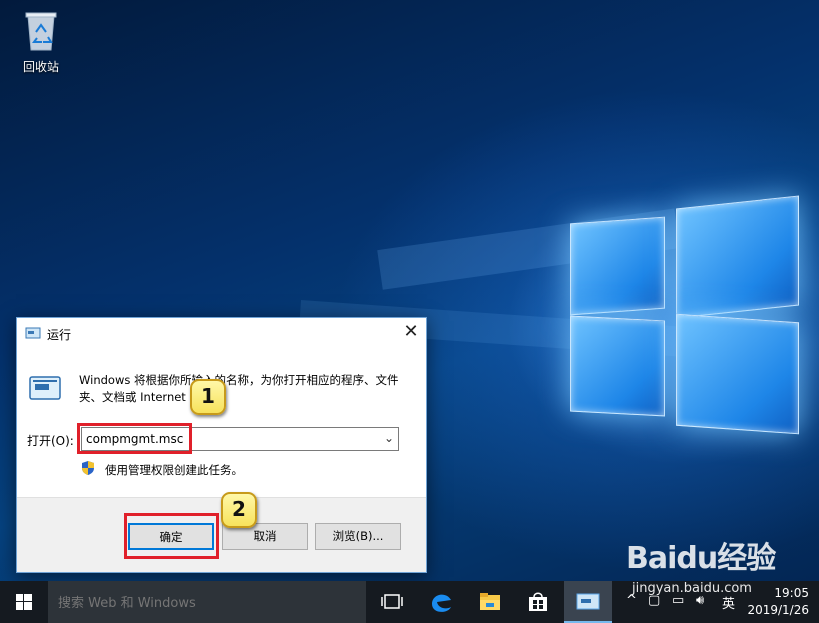 The image size is (819, 623). Describe the element at coordinates (88, 468) in the screenshot. I see `uac-shield-icon` at that location.